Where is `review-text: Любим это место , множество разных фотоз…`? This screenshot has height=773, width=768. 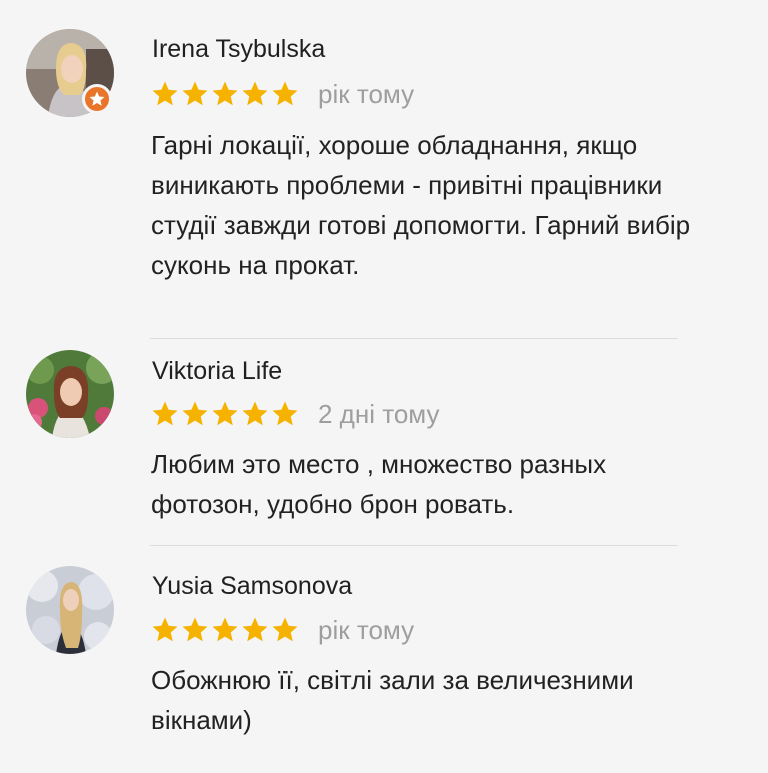 review-text: Любим это место , множество разных фотоз… is located at coordinates (379, 484).